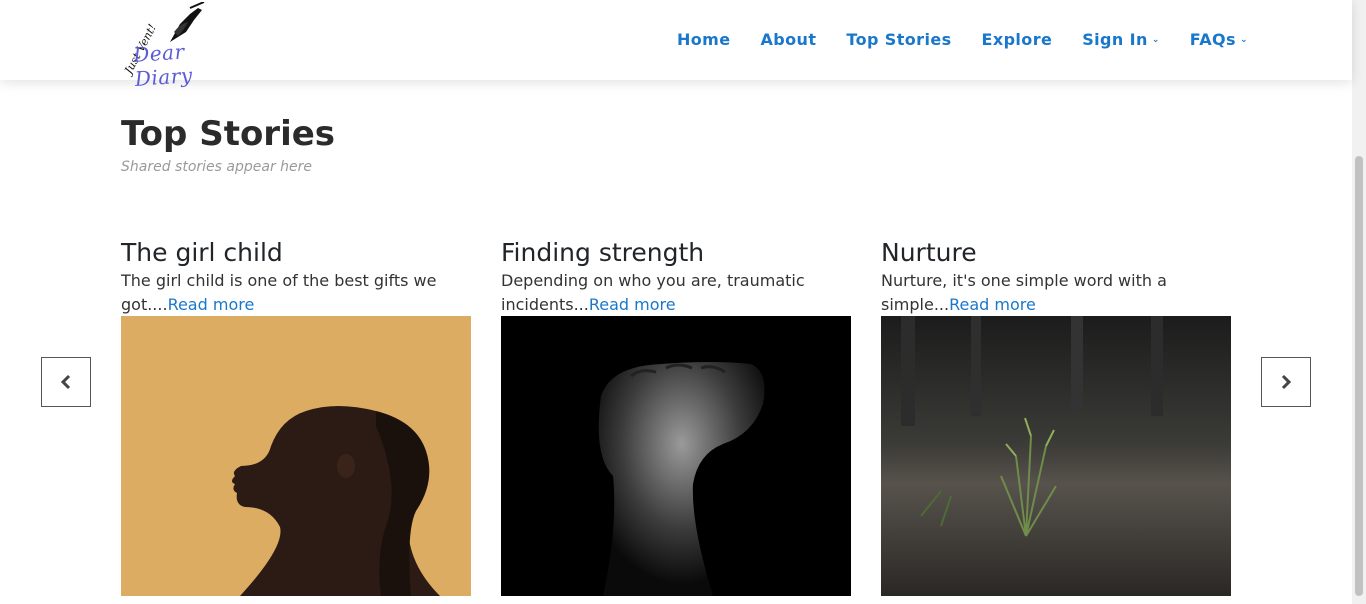  What do you see at coordinates (217, 167) in the screenshot?
I see `section-subtitle: Shared stories appear here` at bounding box center [217, 167].